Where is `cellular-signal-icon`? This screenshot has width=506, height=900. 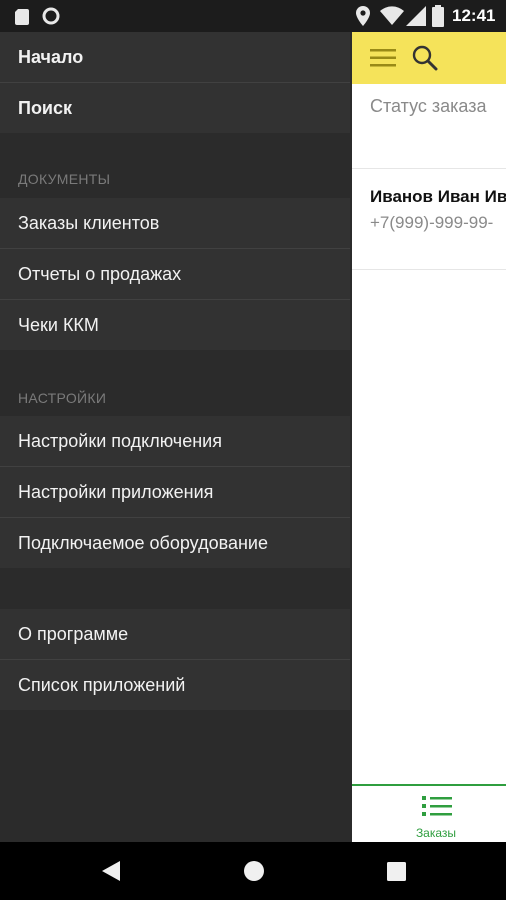
cellular-signal-icon is located at coordinates (416, 16).